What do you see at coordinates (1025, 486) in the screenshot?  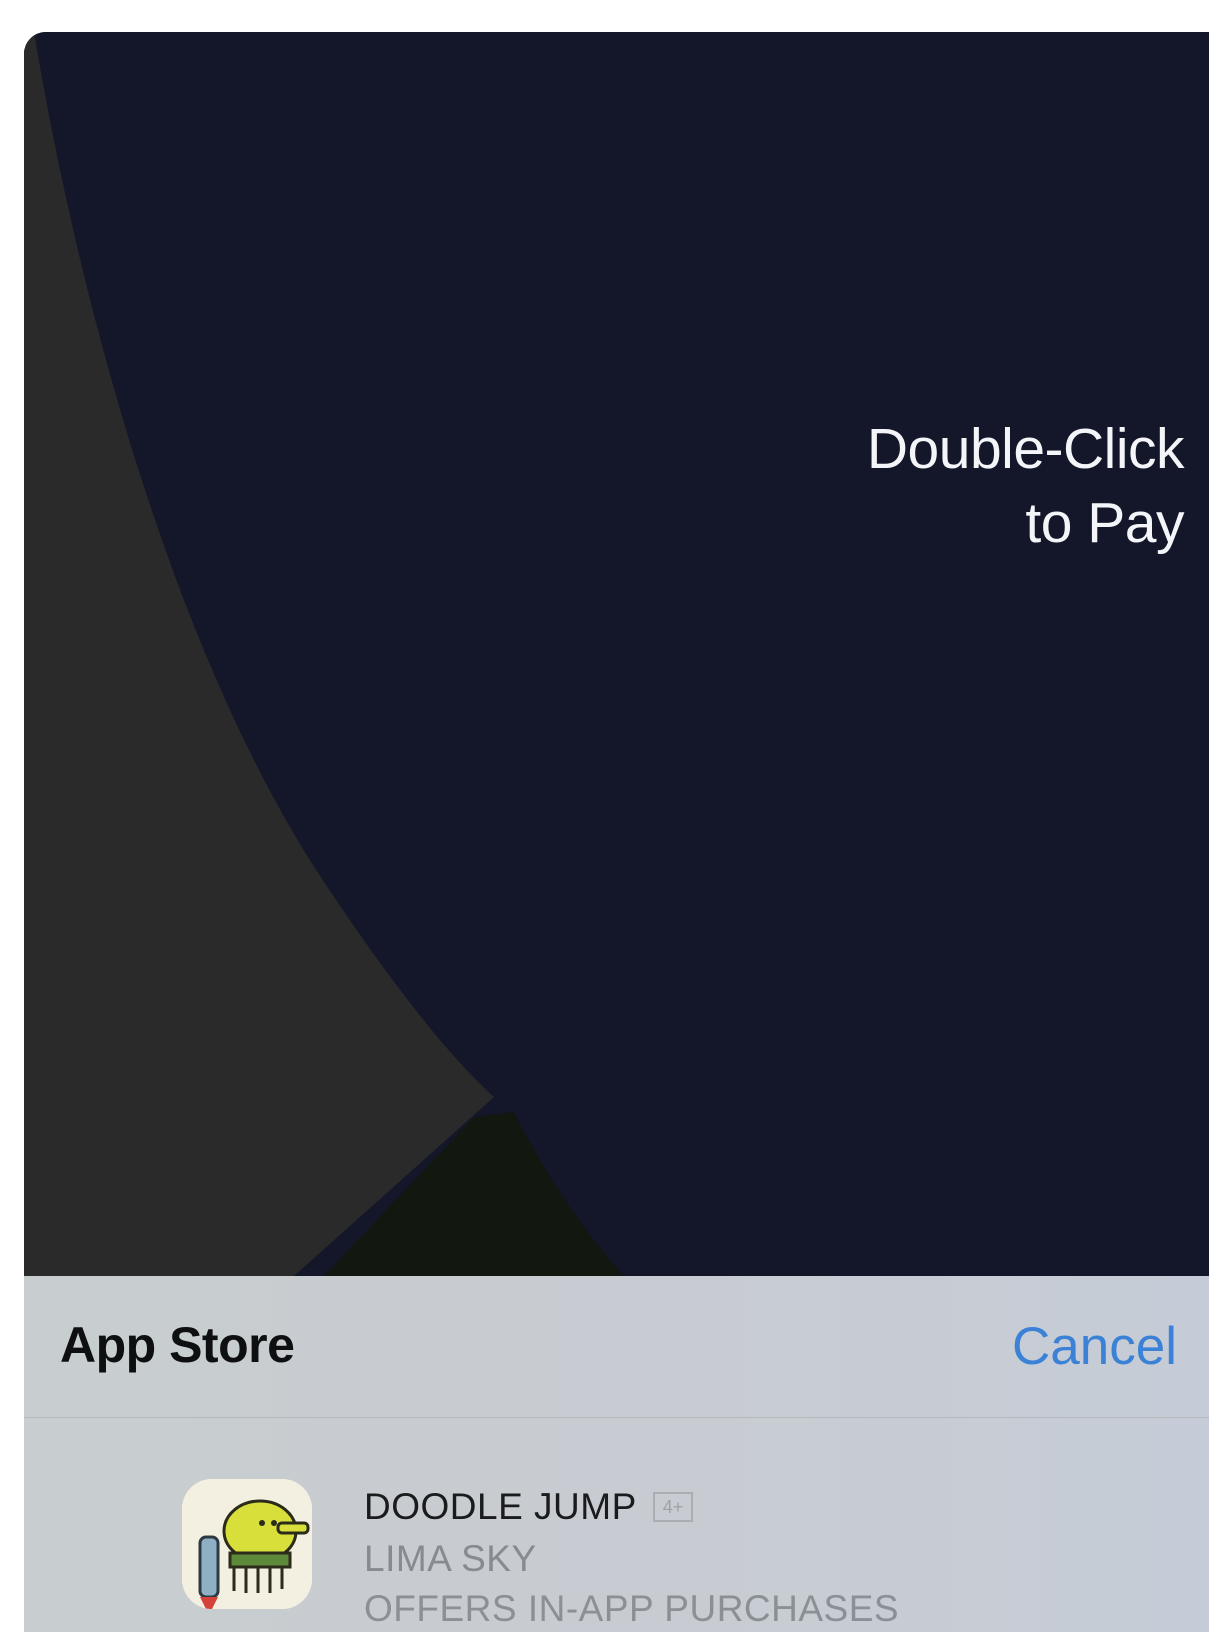 I see `double-click-to-pay-prompt: Double-Click to Pay` at bounding box center [1025, 486].